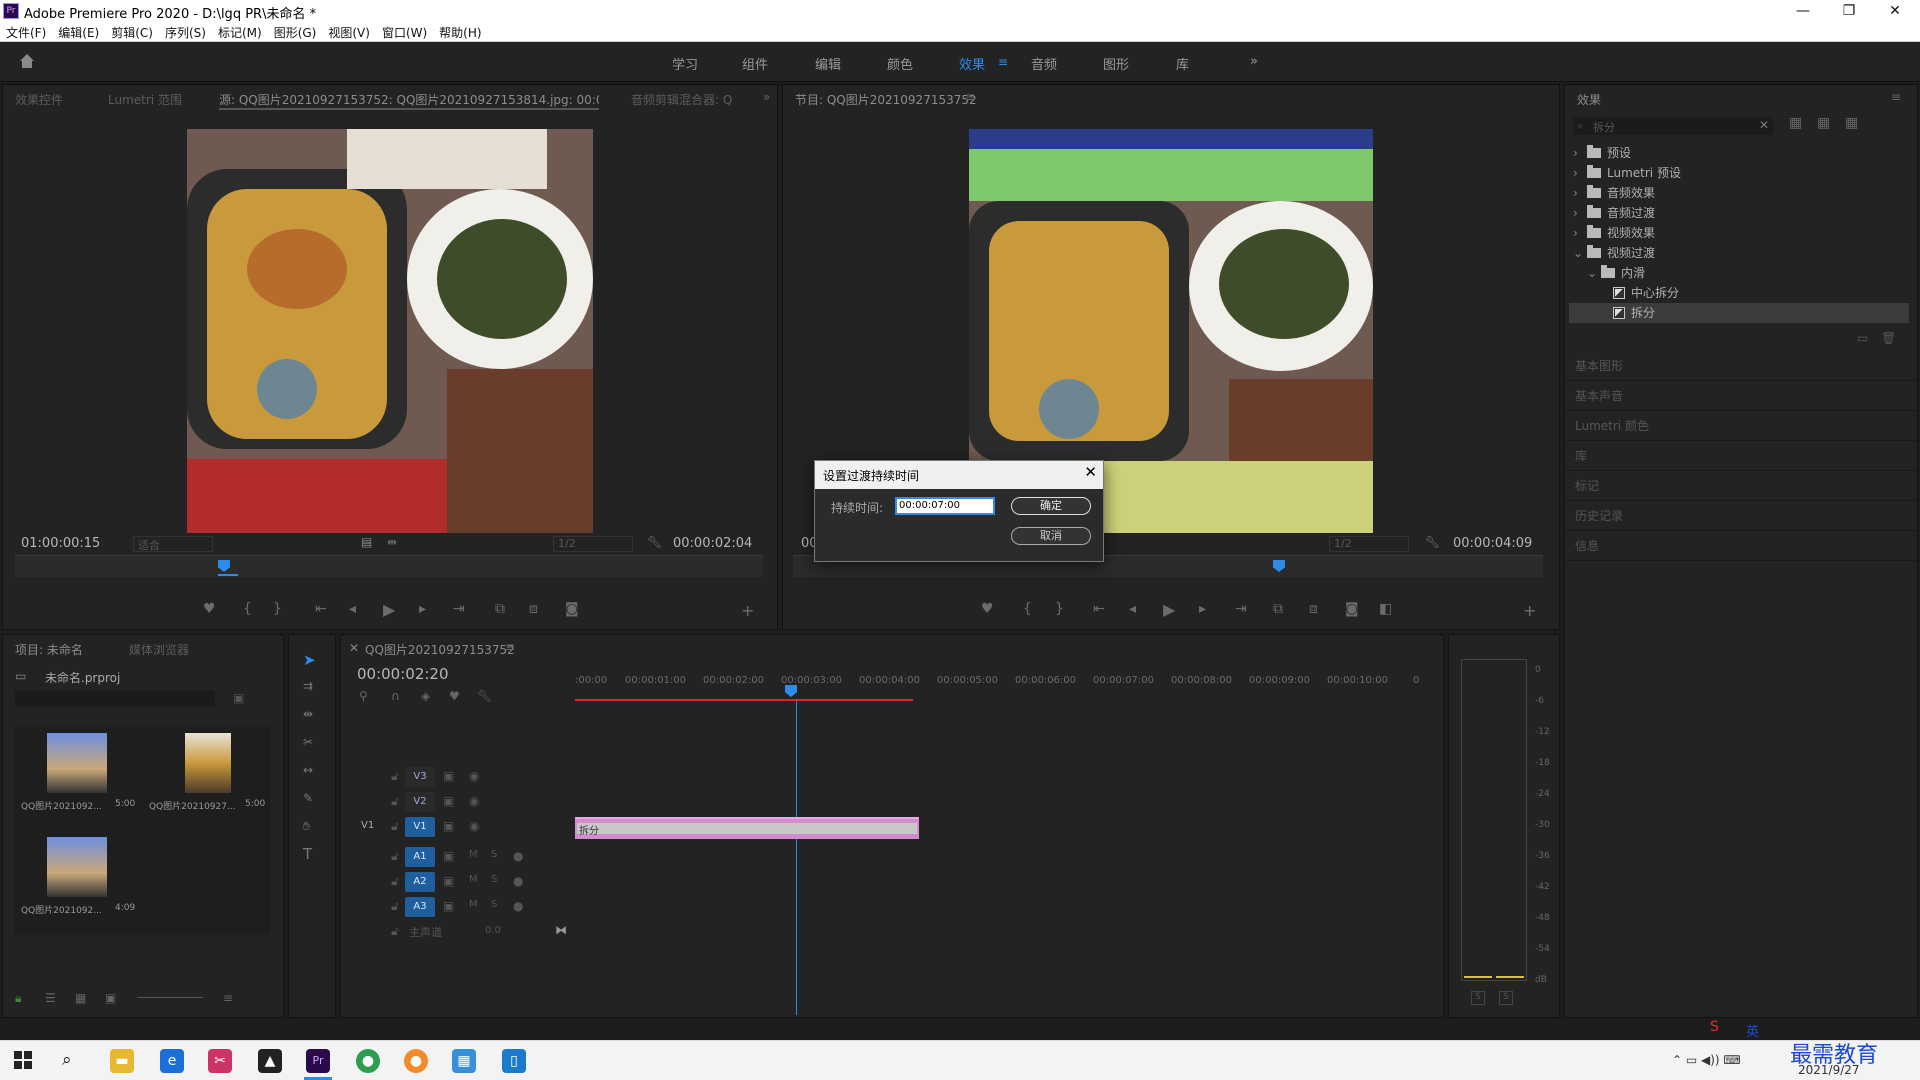 The image size is (1920, 1080). What do you see at coordinates (110, 998) in the screenshot?
I see `freeform-view-icon: ▣` at bounding box center [110, 998].